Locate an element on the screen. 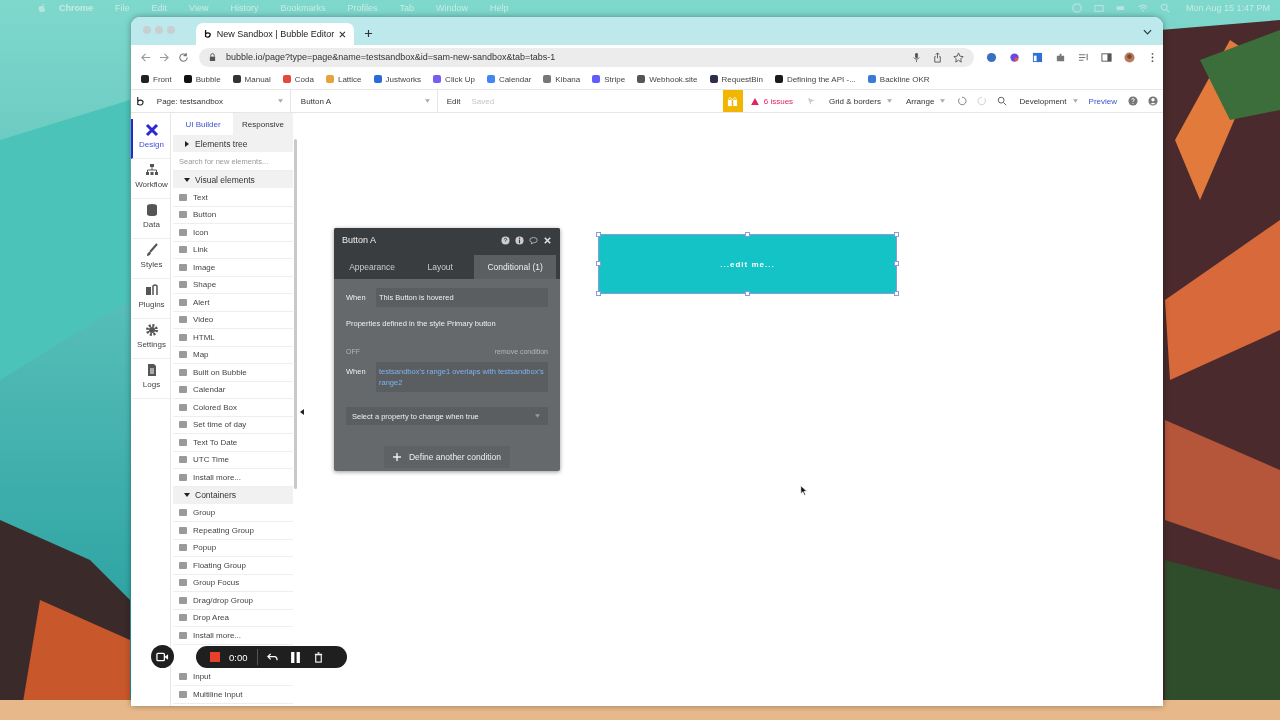  bookmark: Front is located at coordinates (156, 79).